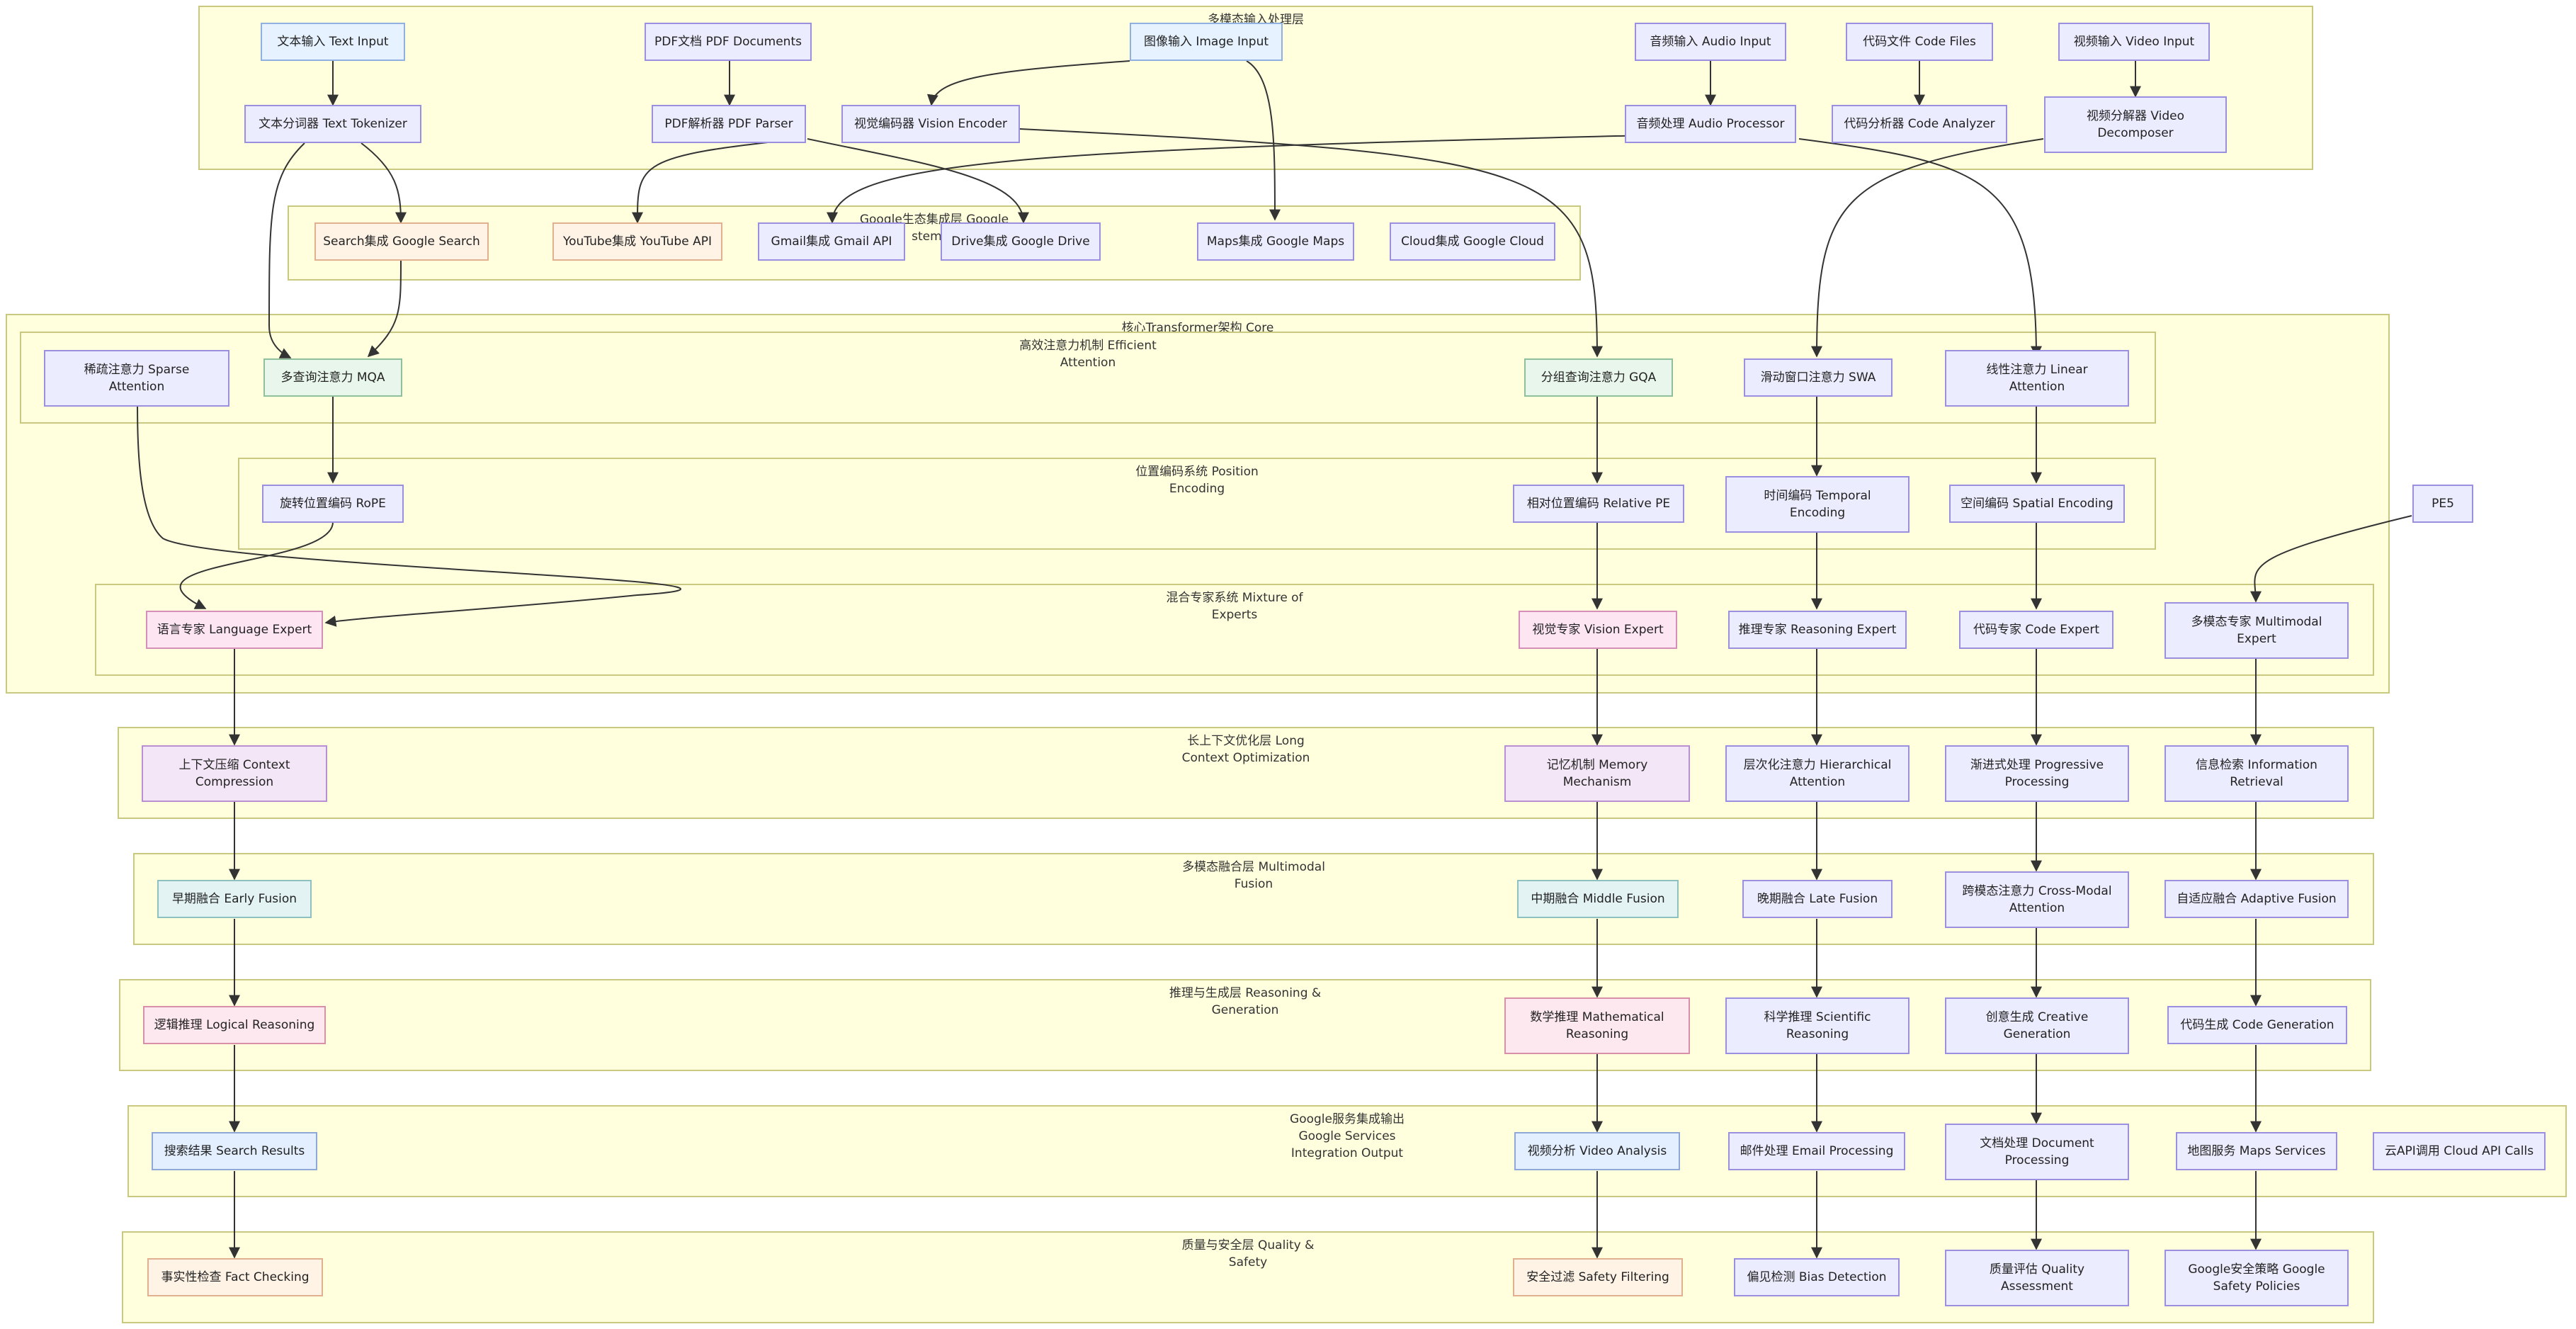  Describe the element at coordinates (1817, 1277) in the screenshot. I see `node-bias-detection: 偏见检测 Bias Detection` at that location.